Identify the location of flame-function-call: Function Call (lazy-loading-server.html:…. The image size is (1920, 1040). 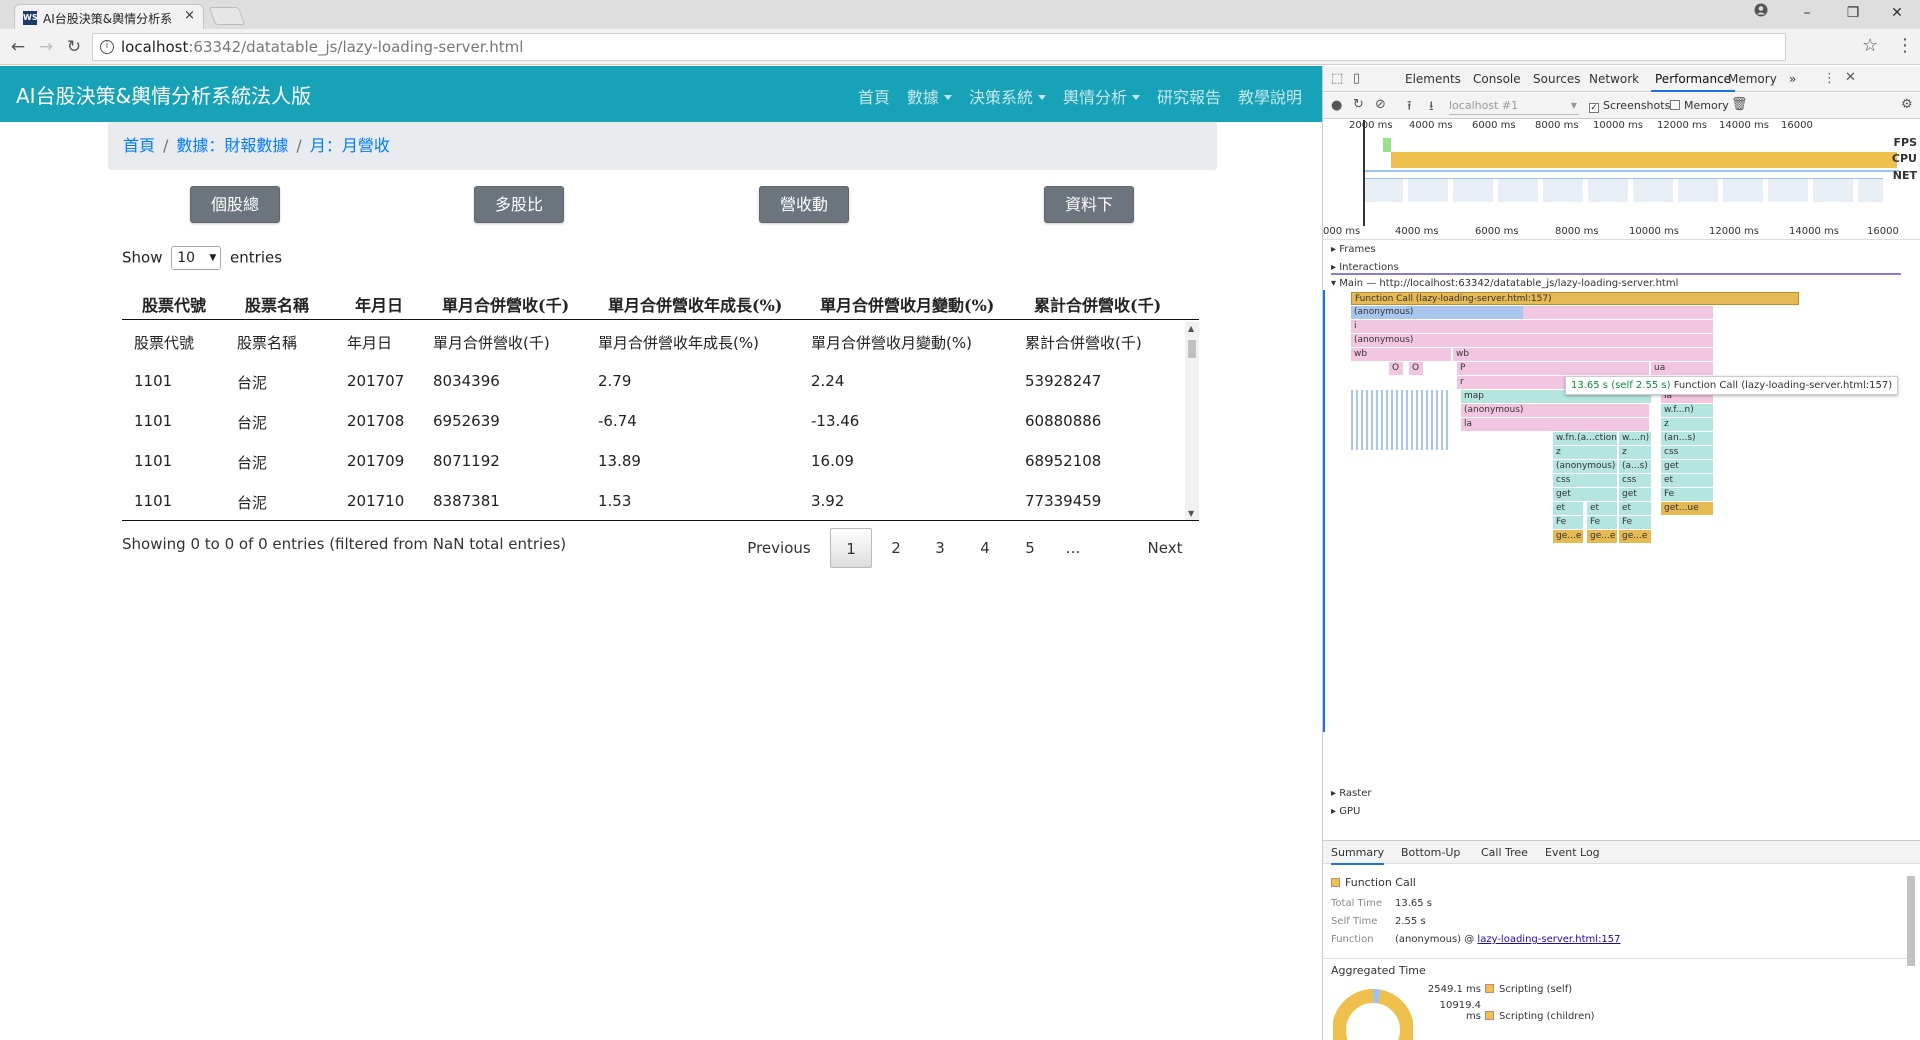
(1575, 298).